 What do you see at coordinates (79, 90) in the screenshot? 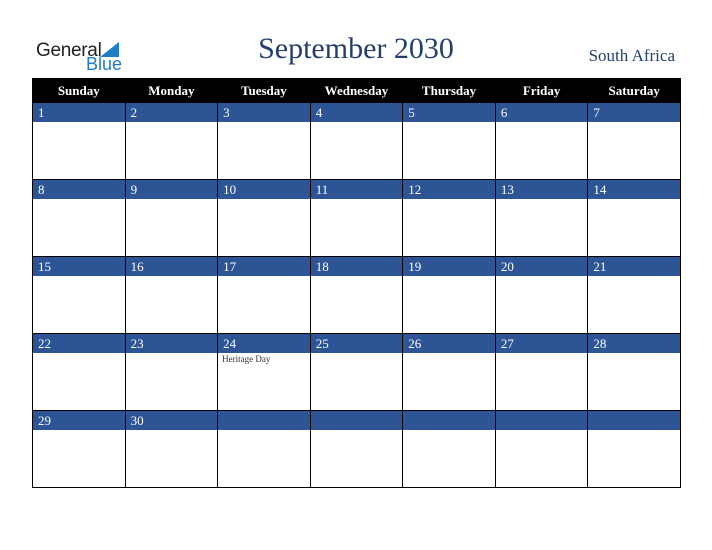
I see `weekday-header: Sunday` at bounding box center [79, 90].